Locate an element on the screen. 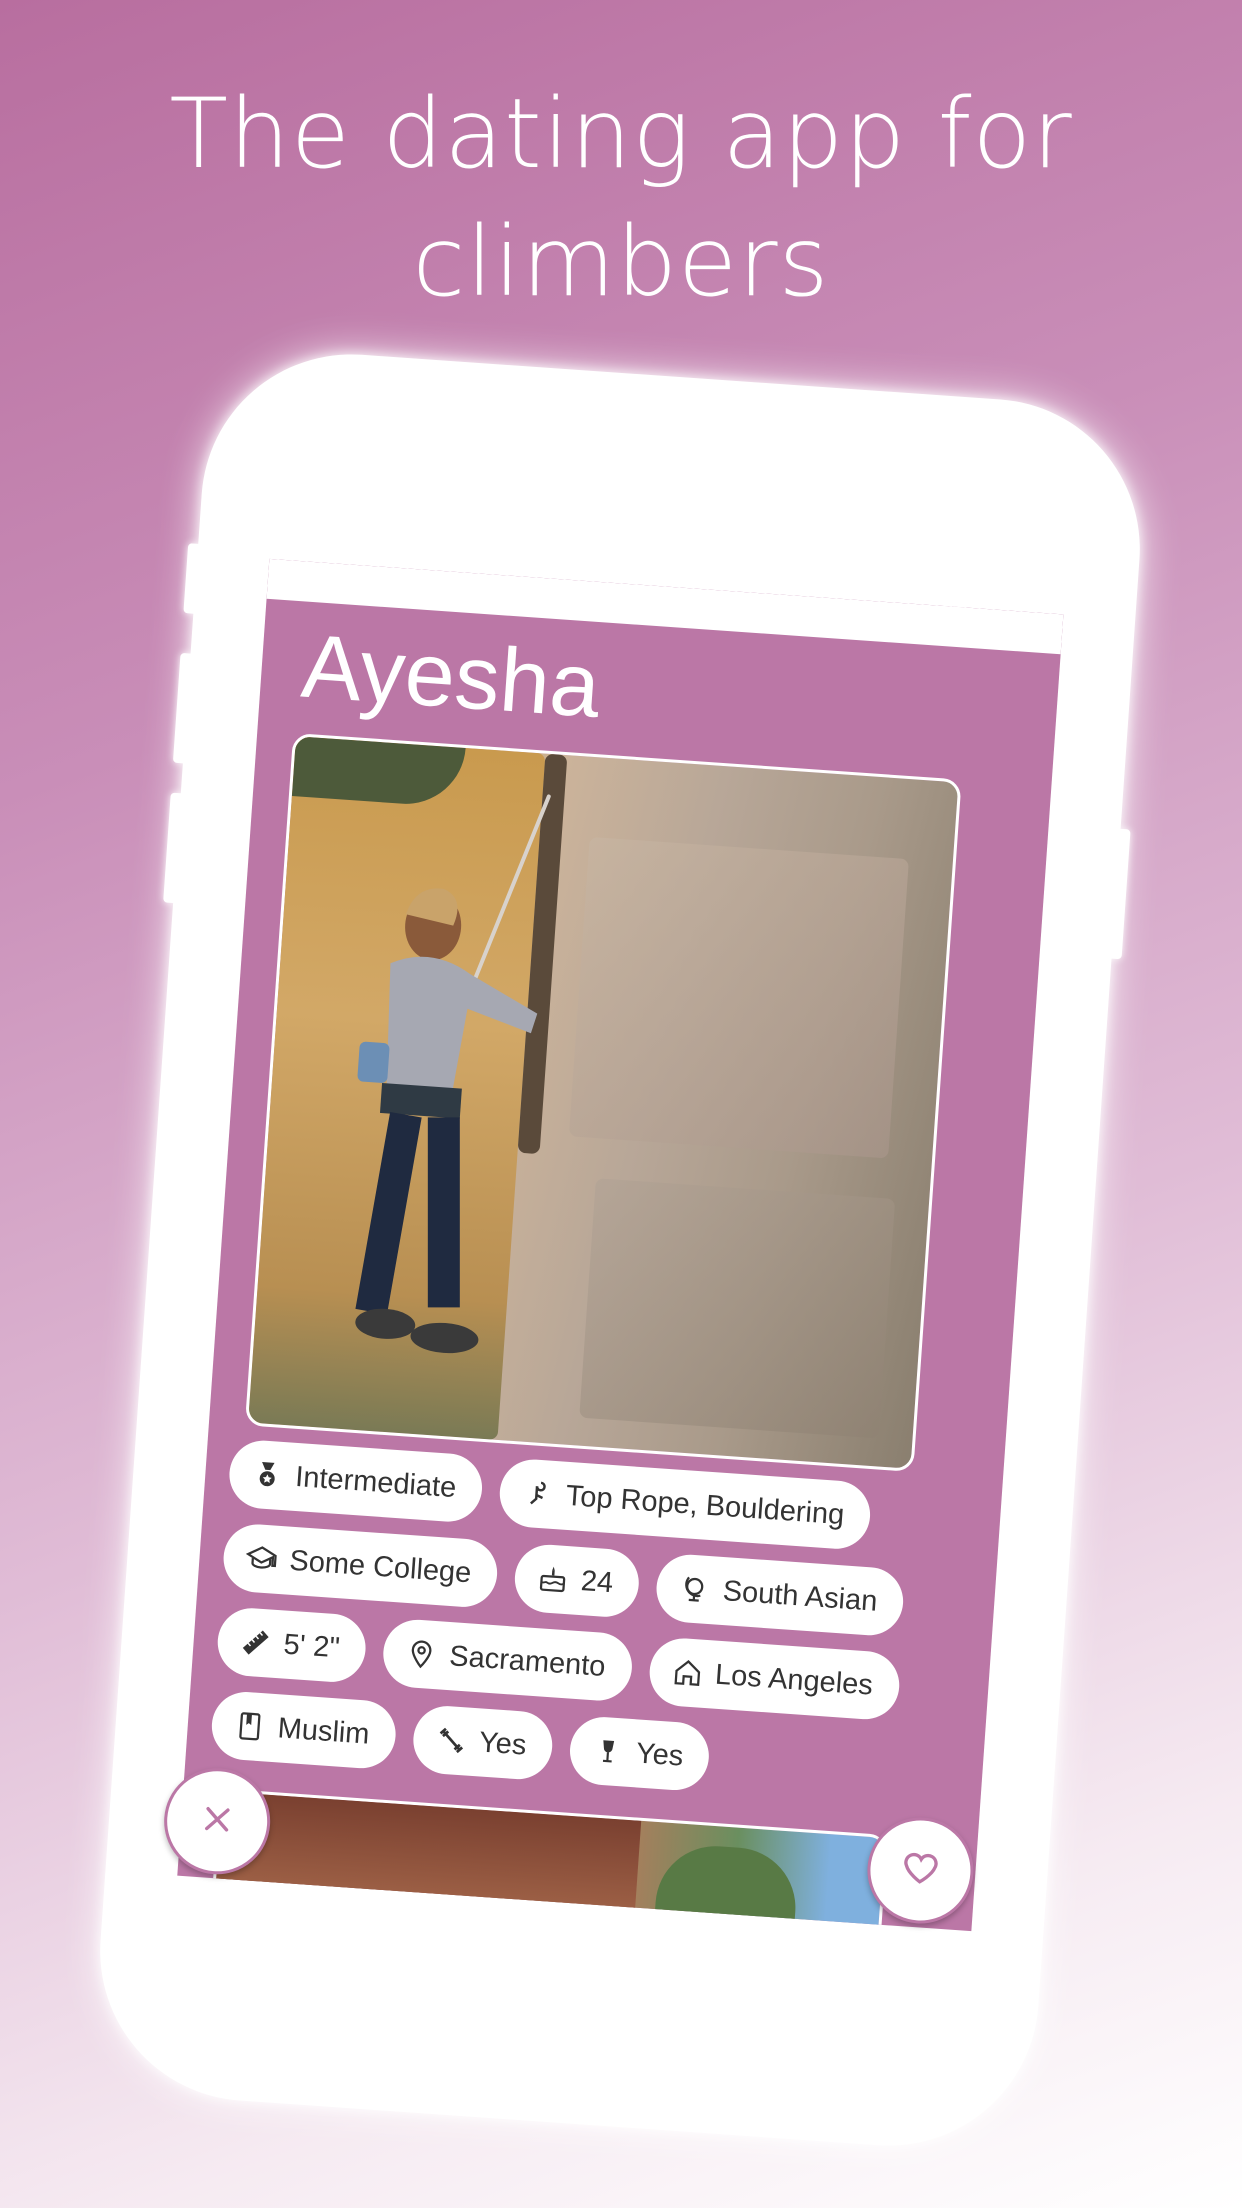 This screenshot has width=1242, height=2208. close-icon is located at coordinates (217, 1821).